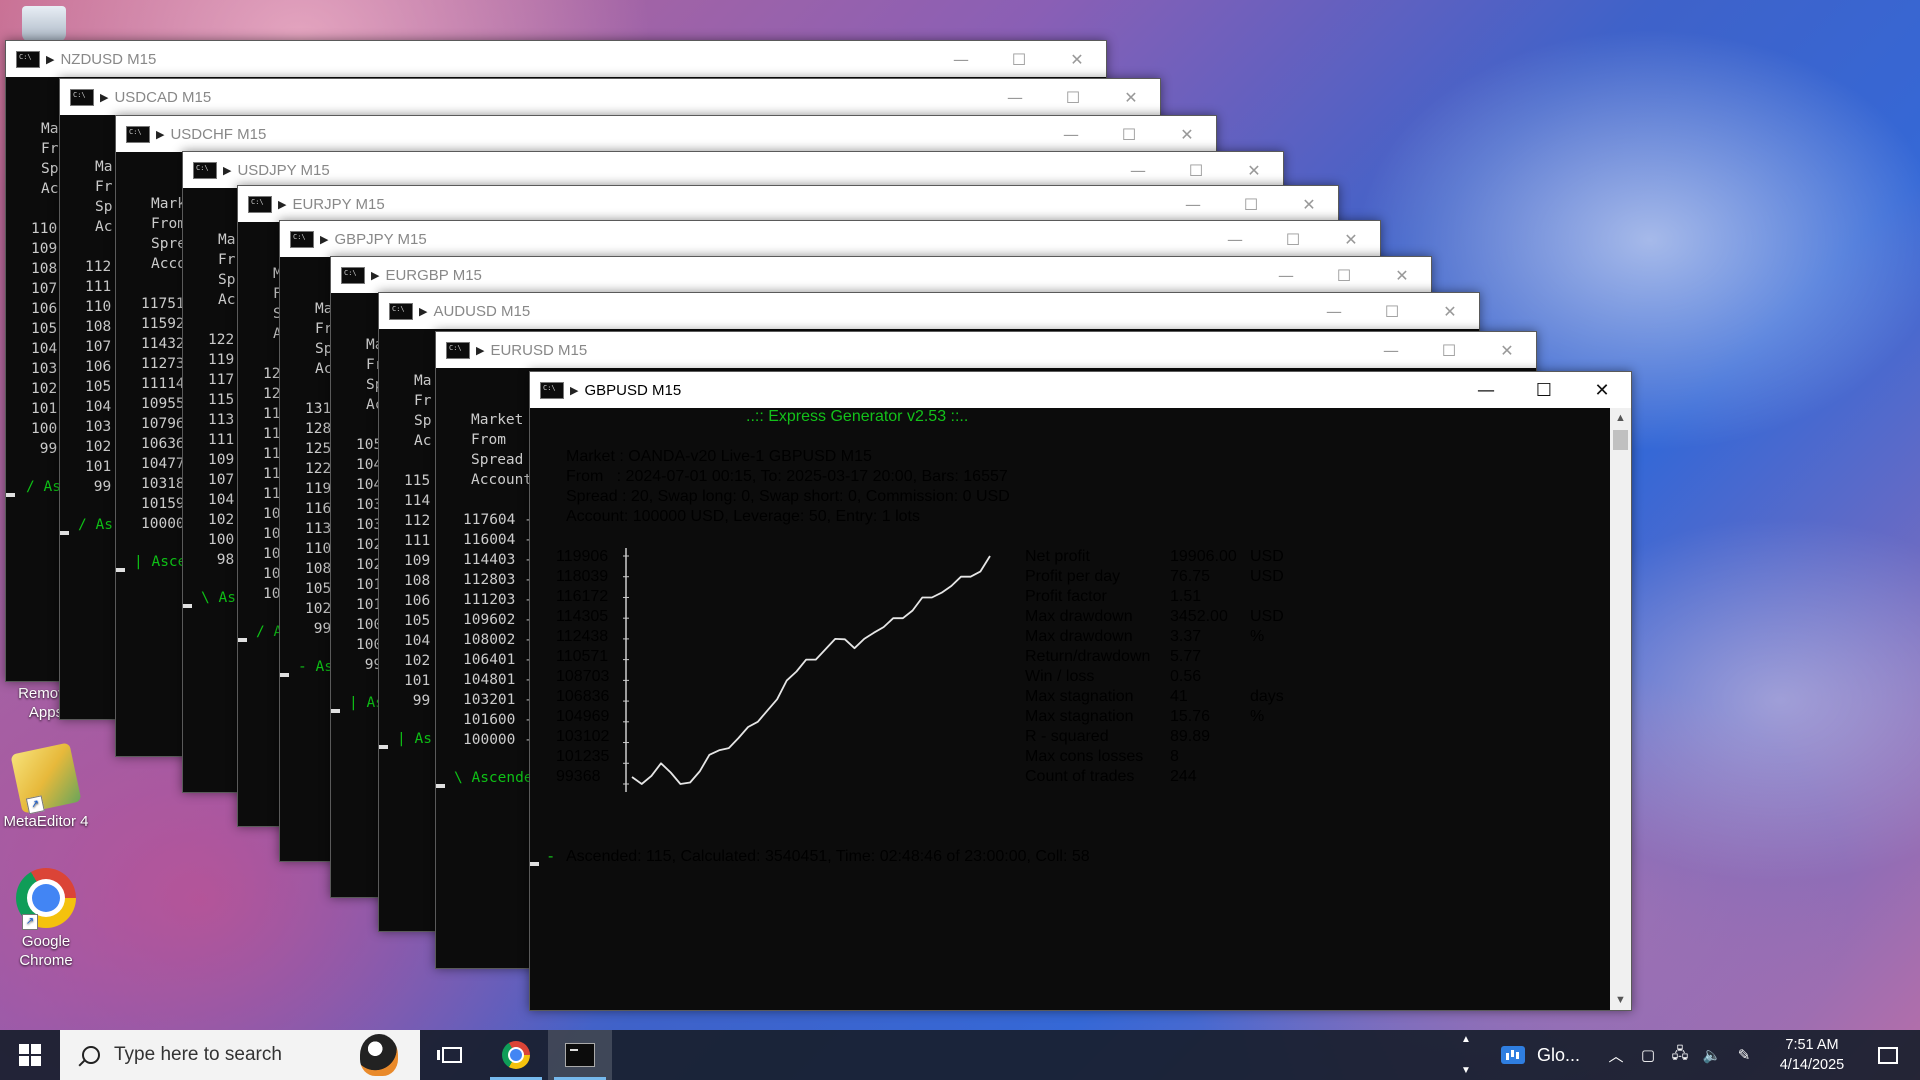 This screenshot has height=1080, width=1920. I want to click on window-title: USDCHF M15, so click(218, 134).